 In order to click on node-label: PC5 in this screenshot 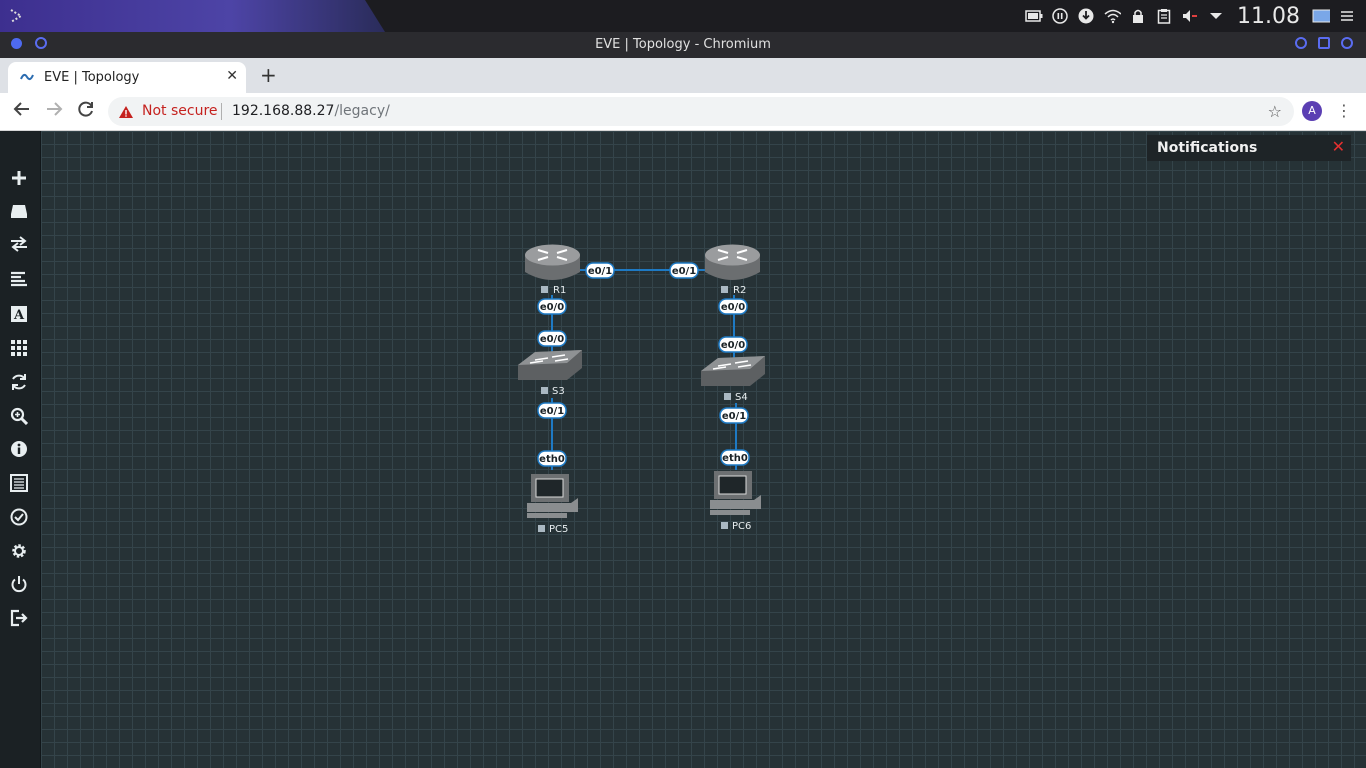, I will do `click(558, 529)`.